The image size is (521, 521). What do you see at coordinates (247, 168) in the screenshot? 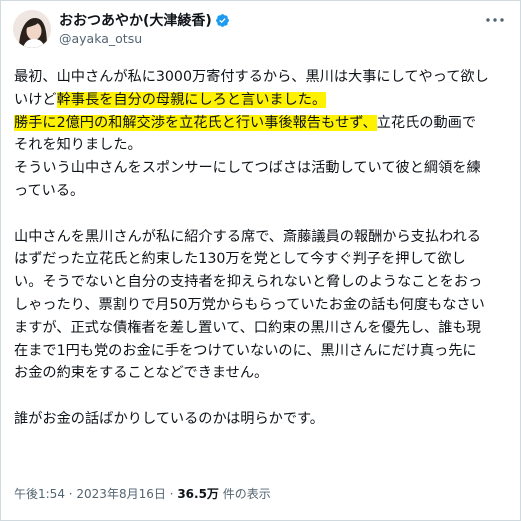
I see `tweet-text-segment: そういう山中さんをスポンサーにしてつばさは活動していて彼と綱領を練` at bounding box center [247, 168].